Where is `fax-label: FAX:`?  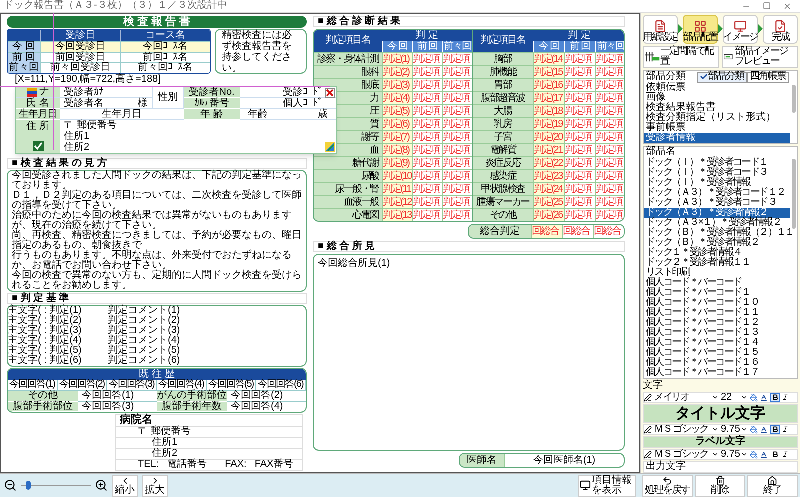
fax-label: FAX: is located at coordinates (236, 465).